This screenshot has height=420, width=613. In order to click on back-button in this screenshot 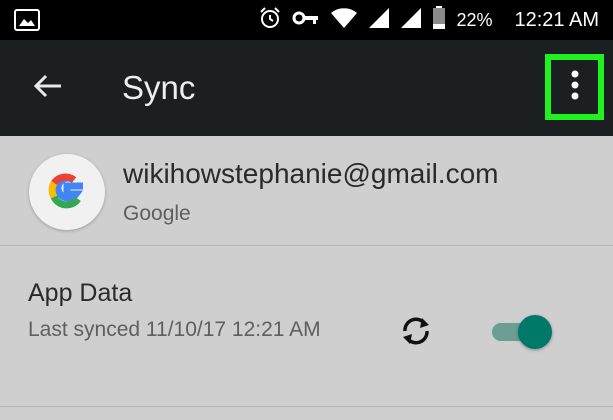, I will do `click(48, 88)`.